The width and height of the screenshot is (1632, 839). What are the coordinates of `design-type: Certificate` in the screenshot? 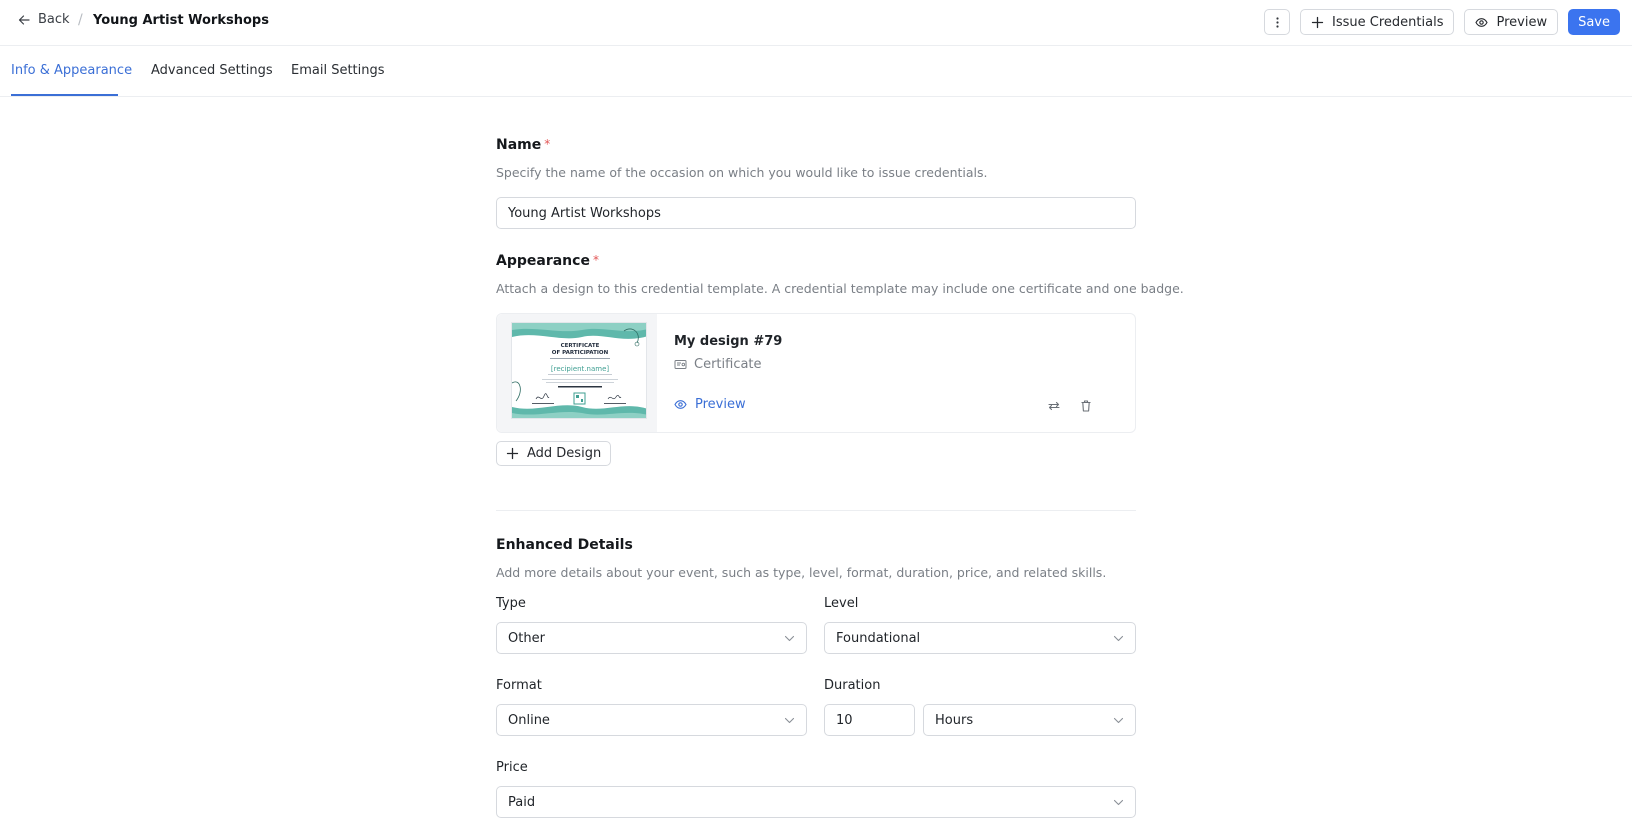 It's located at (718, 364).